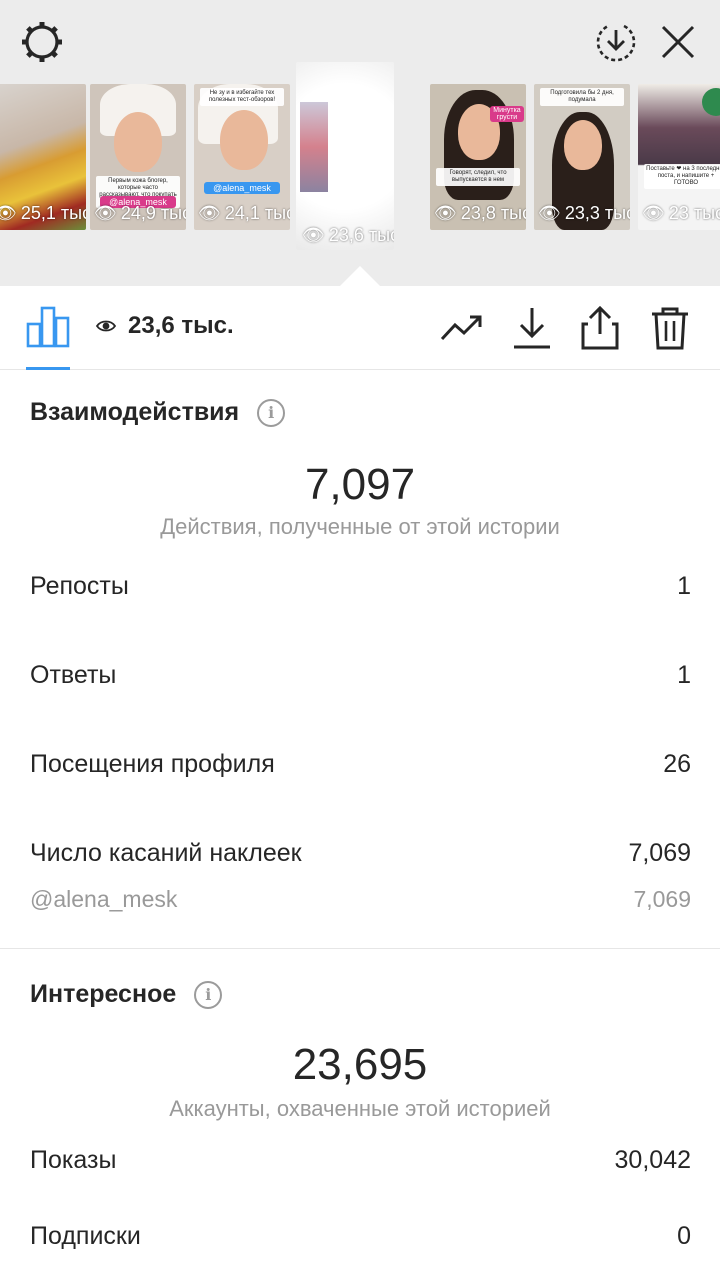  Describe the element at coordinates (104, 899) in the screenshot. I see `stat-sub-label: @alena_mesk` at that location.